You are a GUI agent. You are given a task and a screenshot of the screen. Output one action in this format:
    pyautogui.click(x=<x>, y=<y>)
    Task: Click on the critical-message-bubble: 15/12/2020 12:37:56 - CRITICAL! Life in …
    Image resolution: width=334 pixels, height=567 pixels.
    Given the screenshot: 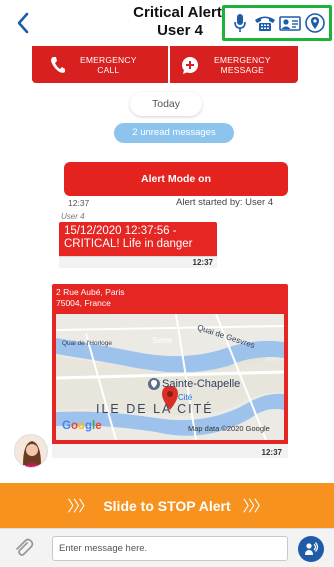 What is the action you would take?
    pyautogui.click(x=138, y=245)
    